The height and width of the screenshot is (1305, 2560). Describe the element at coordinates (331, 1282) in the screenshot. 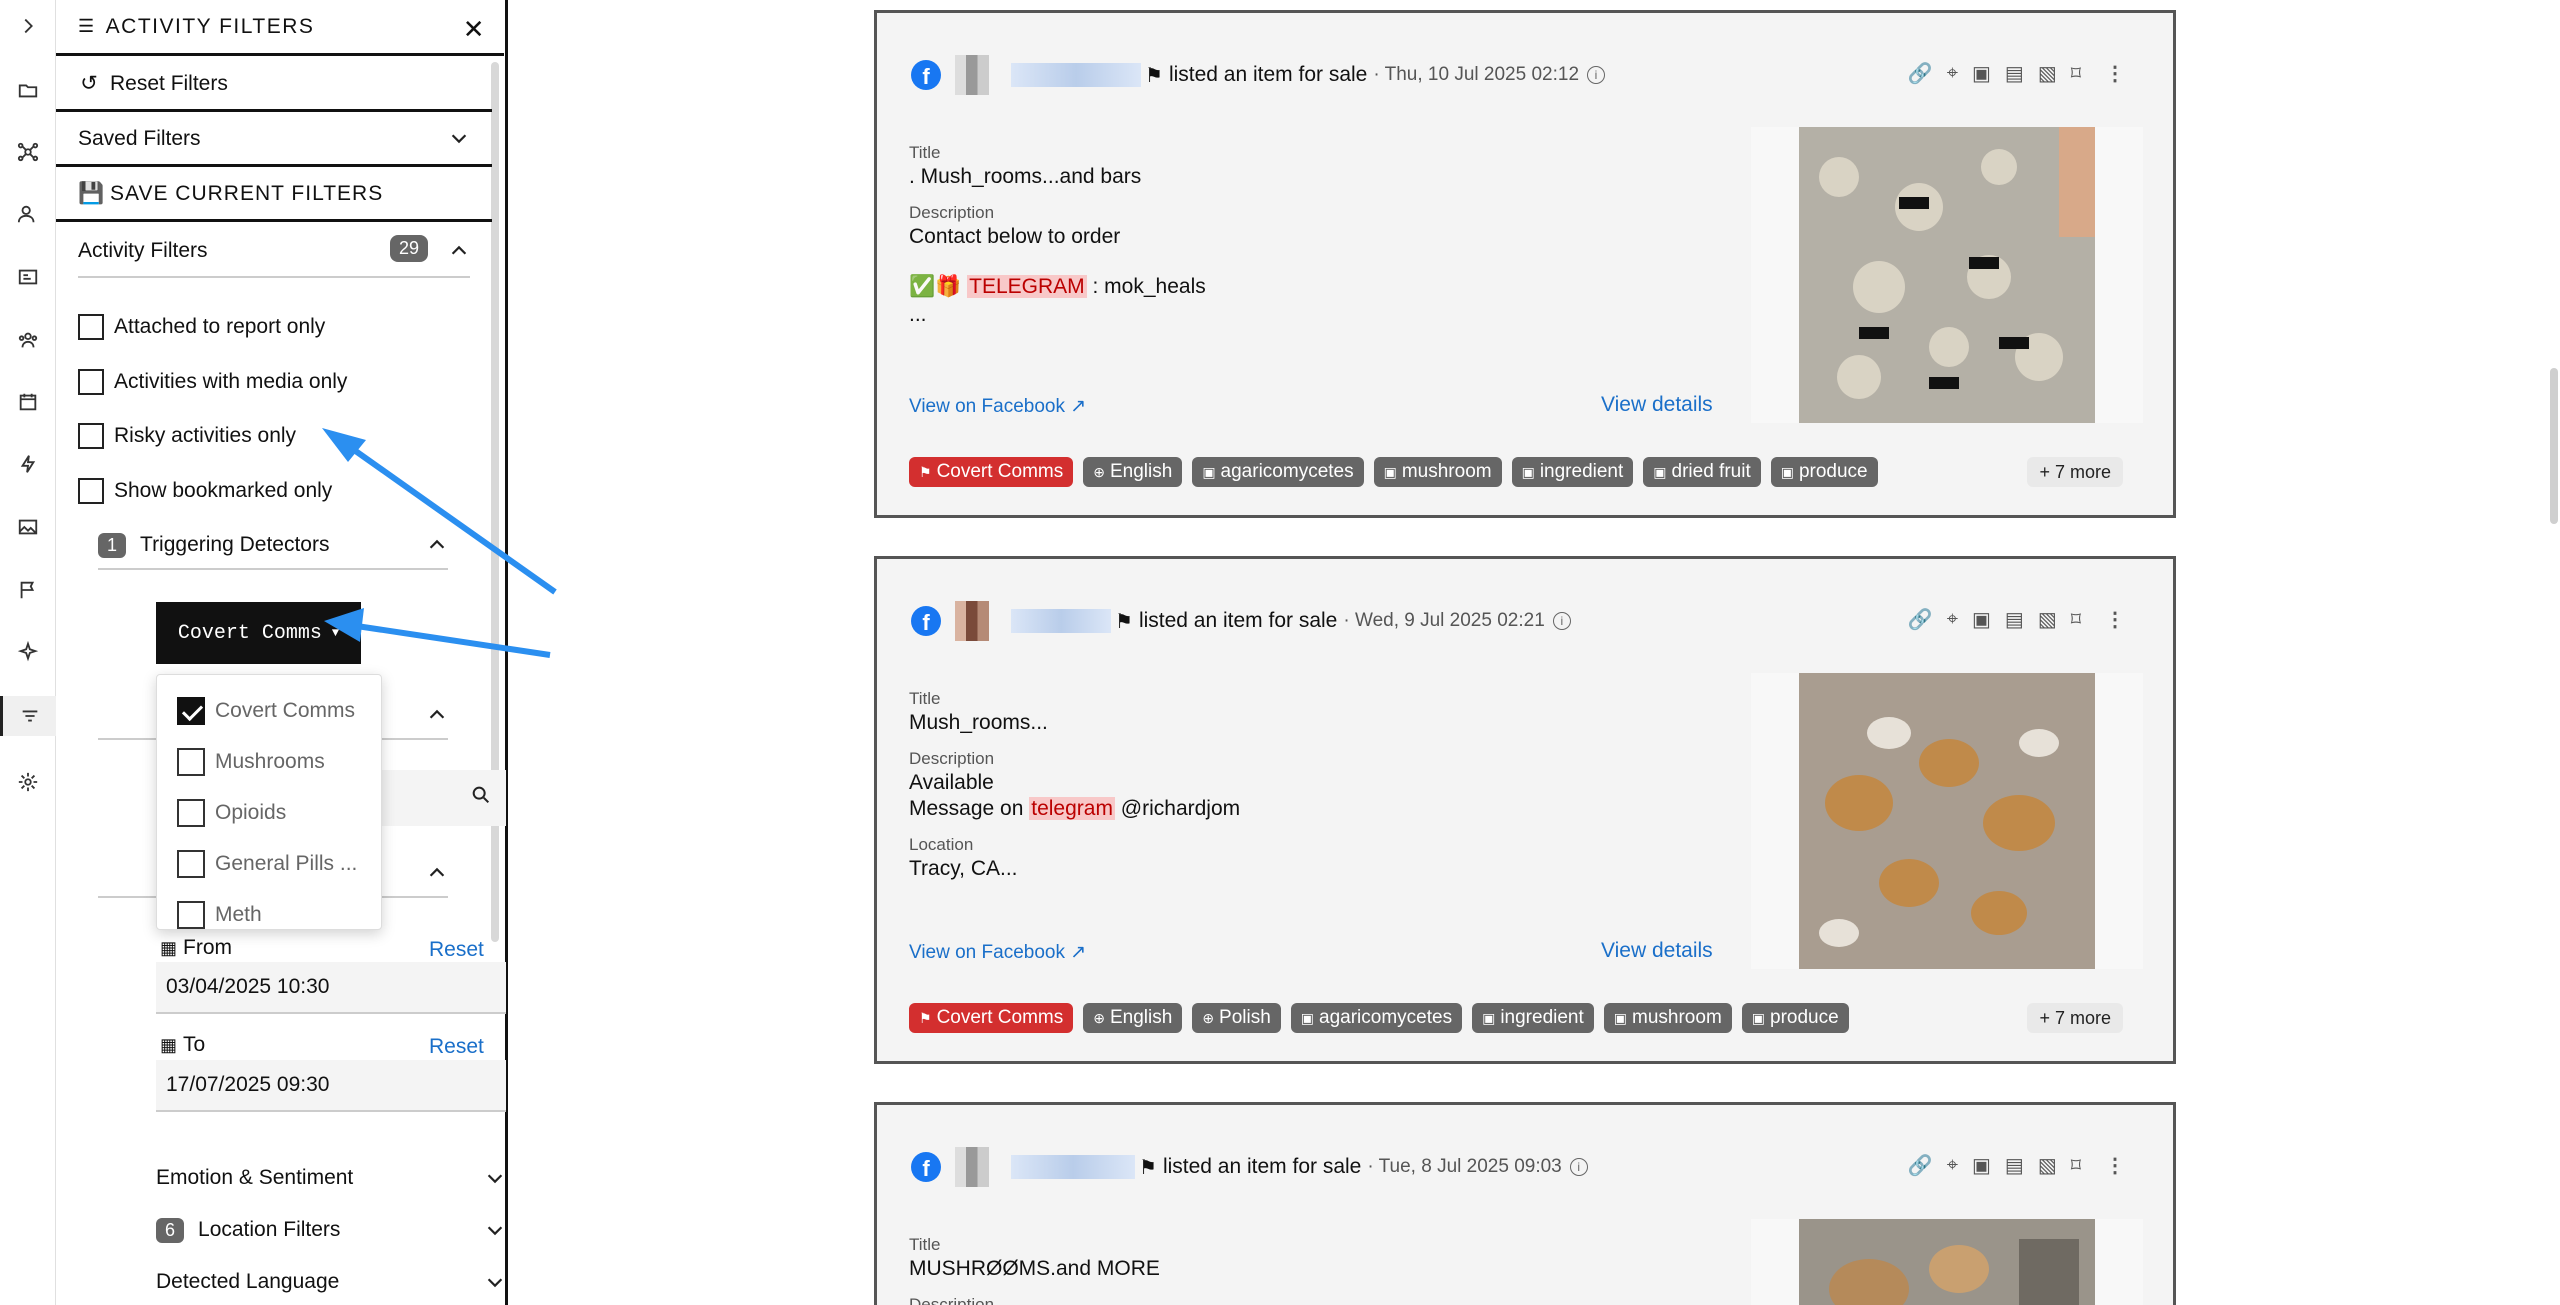

I see `detected-language-header: Detected Language` at that location.